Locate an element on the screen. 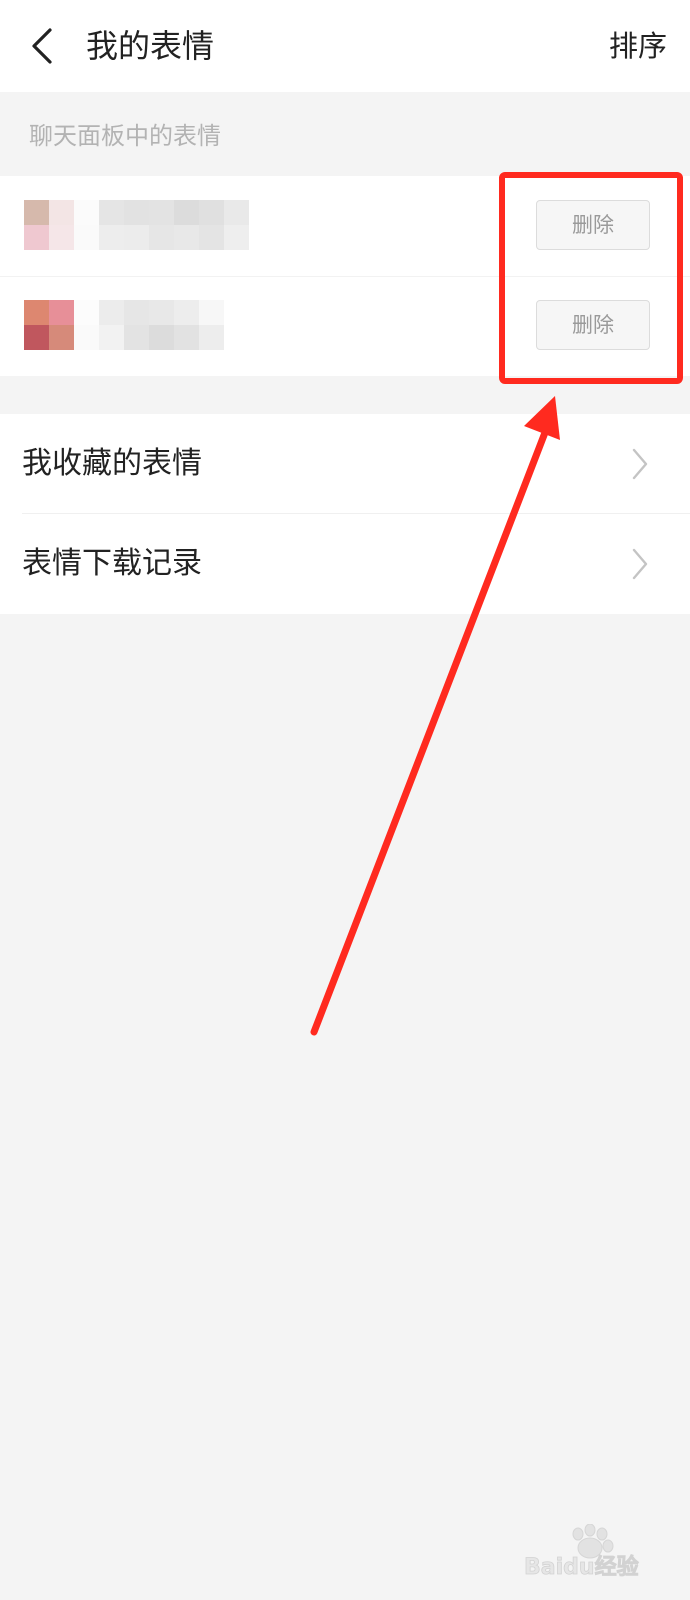 The width and height of the screenshot is (690, 1600). back-button is located at coordinates (44, 46).